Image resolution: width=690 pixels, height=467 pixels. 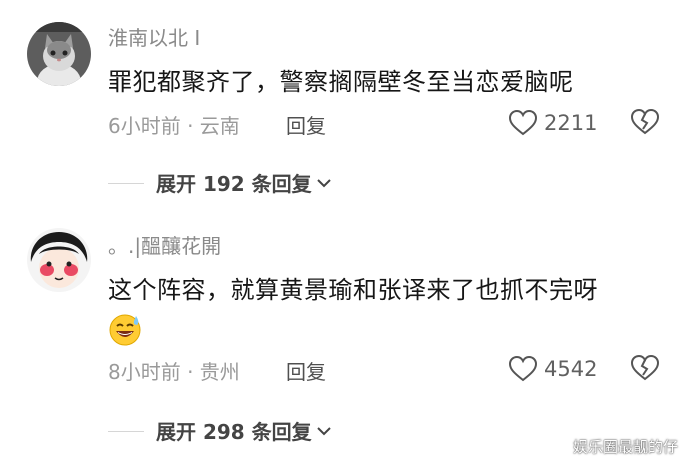 What do you see at coordinates (353, 290) in the screenshot?
I see `comment-text: 这个阵容，就算黄景瑜和张译来了也抓不完呀` at bounding box center [353, 290].